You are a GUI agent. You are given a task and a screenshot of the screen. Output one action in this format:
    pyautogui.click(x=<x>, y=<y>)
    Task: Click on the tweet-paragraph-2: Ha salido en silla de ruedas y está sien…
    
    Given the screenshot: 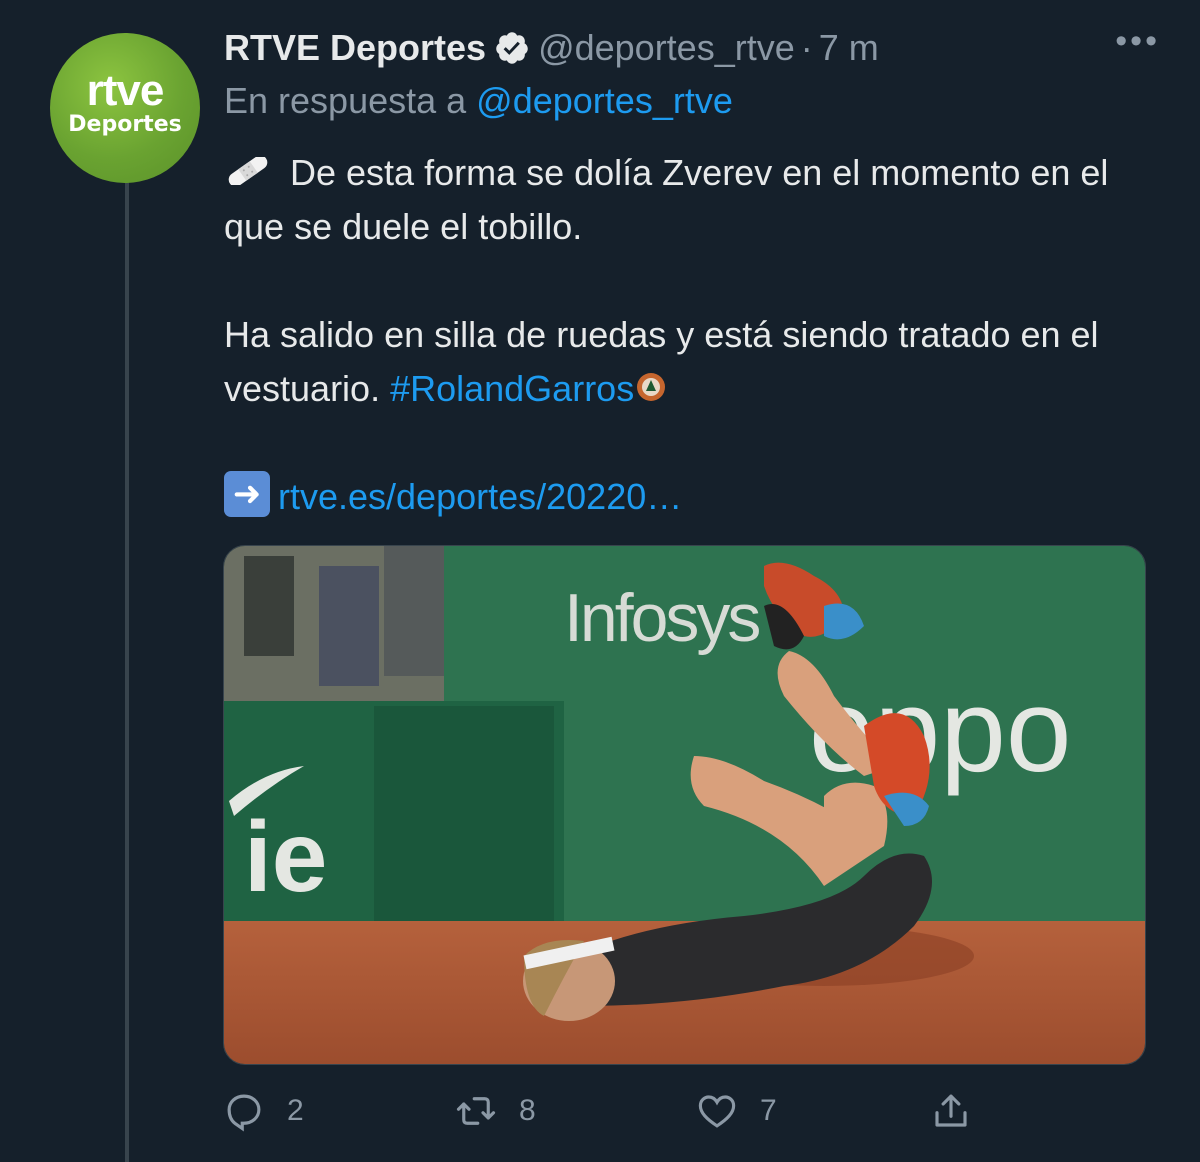 What is the action you would take?
    pyautogui.click(x=694, y=362)
    